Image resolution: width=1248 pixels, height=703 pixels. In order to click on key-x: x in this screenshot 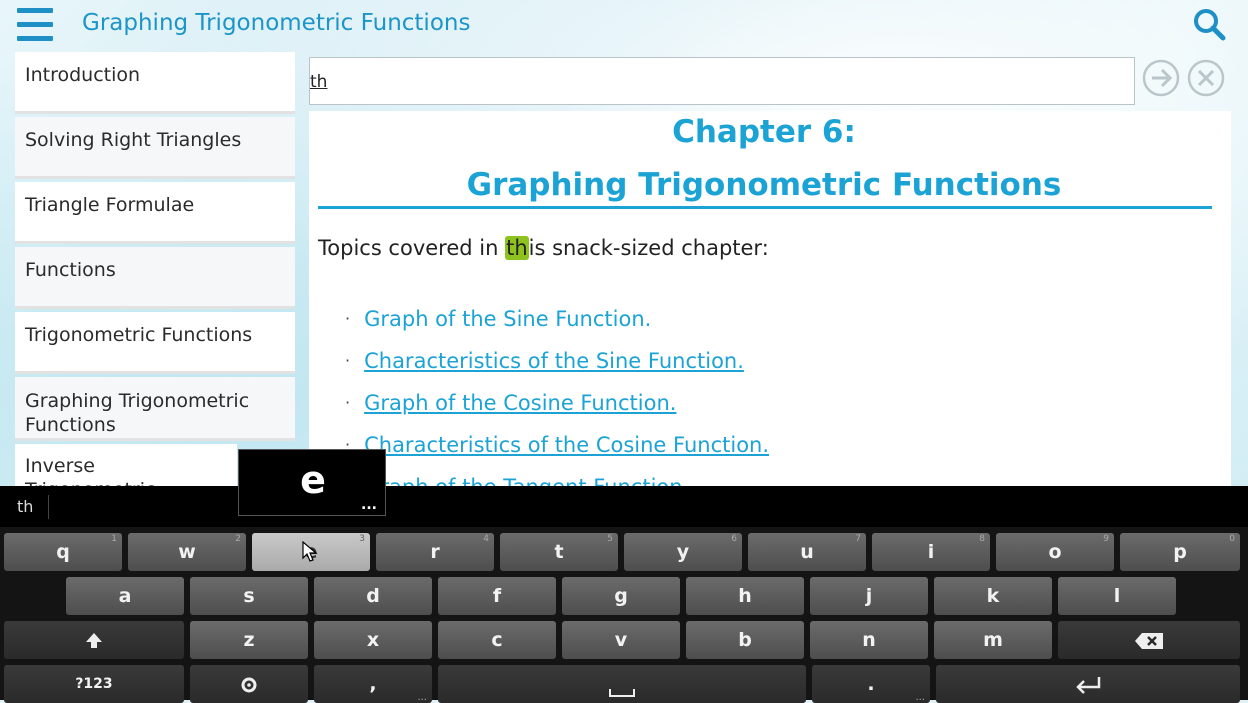, I will do `click(373, 640)`.